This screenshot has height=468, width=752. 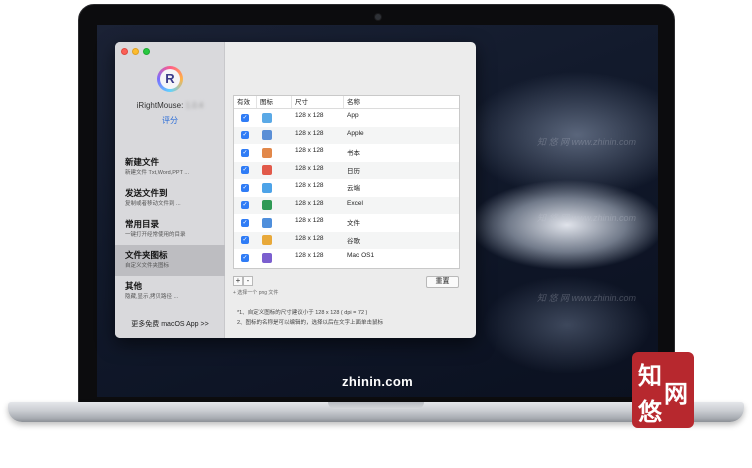 What do you see at coordinates (663, 390) in the screenshot?
I see `site-stamp-logo: 知 悠 网` at bounding box center [663, 390].